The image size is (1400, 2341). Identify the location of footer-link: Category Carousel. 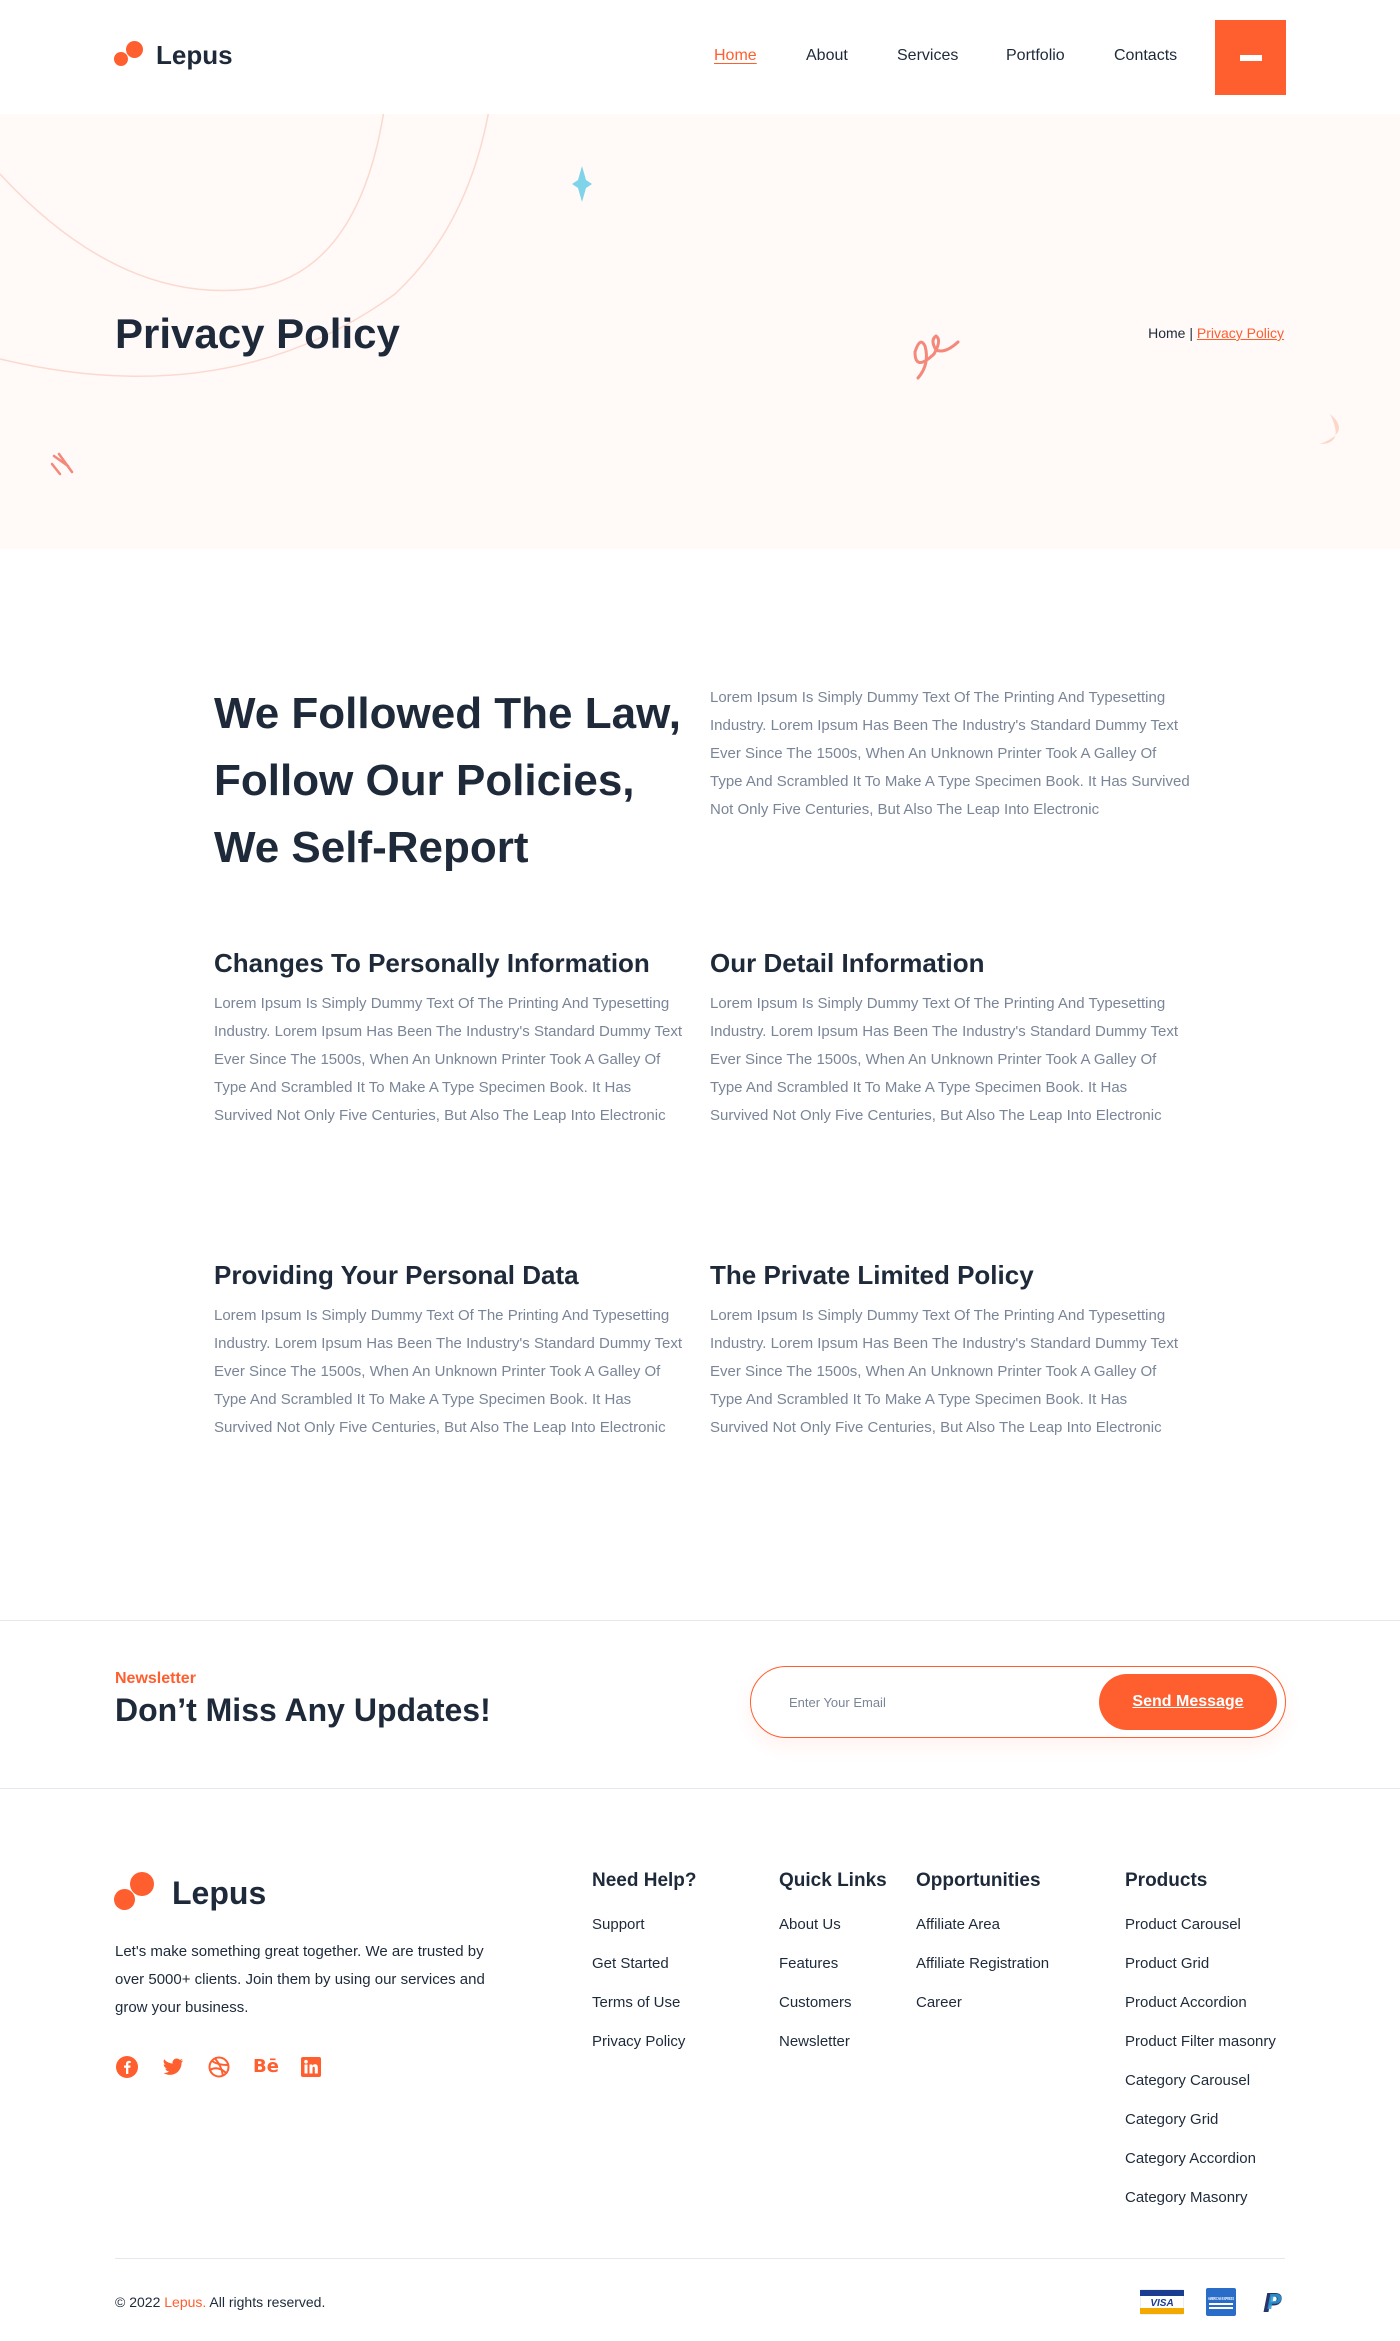
(1187, 2080).